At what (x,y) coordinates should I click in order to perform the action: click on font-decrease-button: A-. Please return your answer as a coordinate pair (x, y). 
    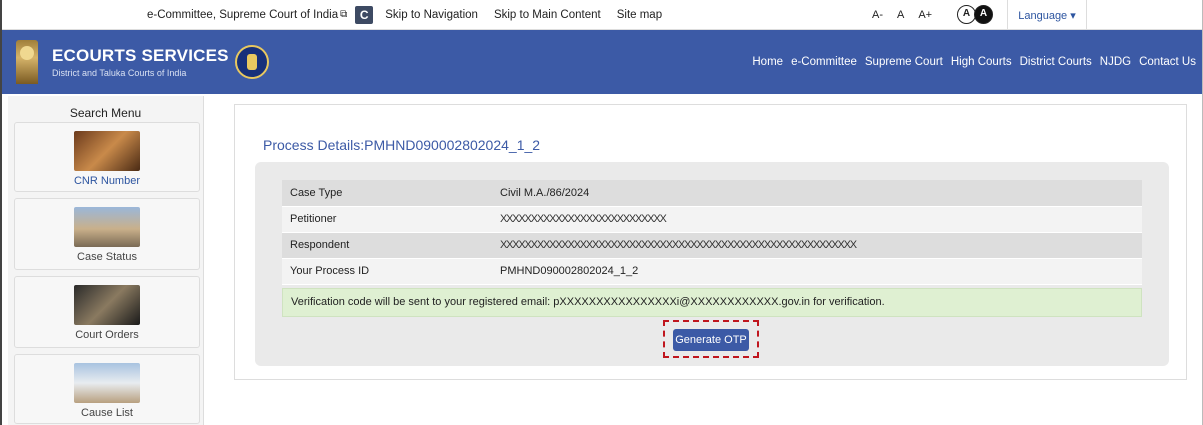
    Looking at the image, I should click on (877, 15).